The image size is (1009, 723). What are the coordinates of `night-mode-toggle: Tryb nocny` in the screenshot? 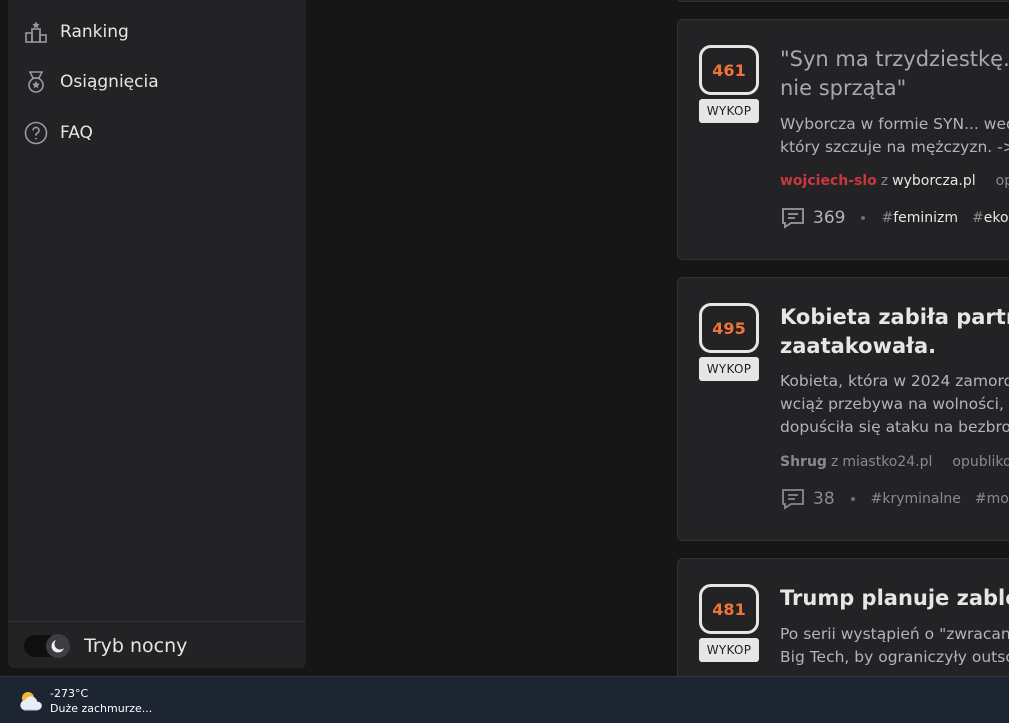 It's located at (105, 646).